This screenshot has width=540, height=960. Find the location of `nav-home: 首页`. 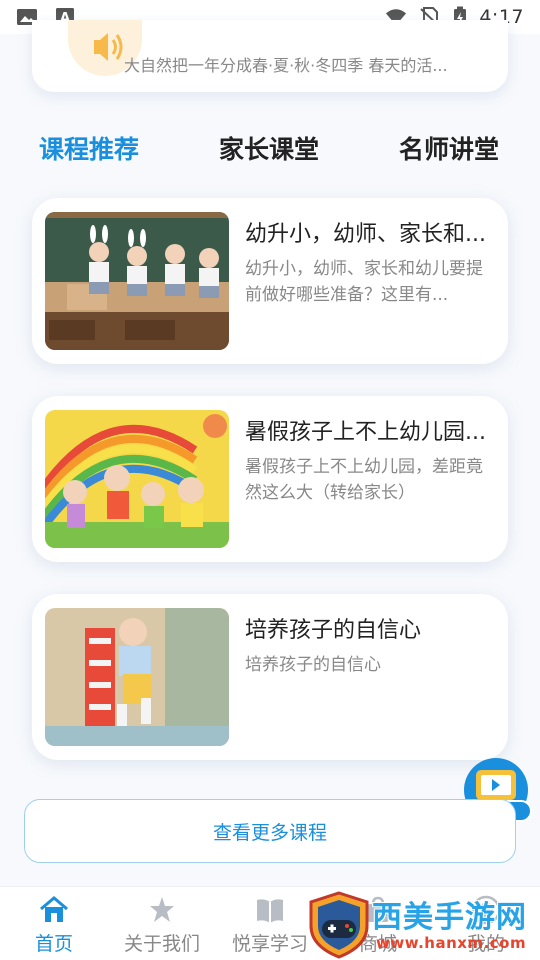

nav-home: 首页 is located at coordinates (54, 926).